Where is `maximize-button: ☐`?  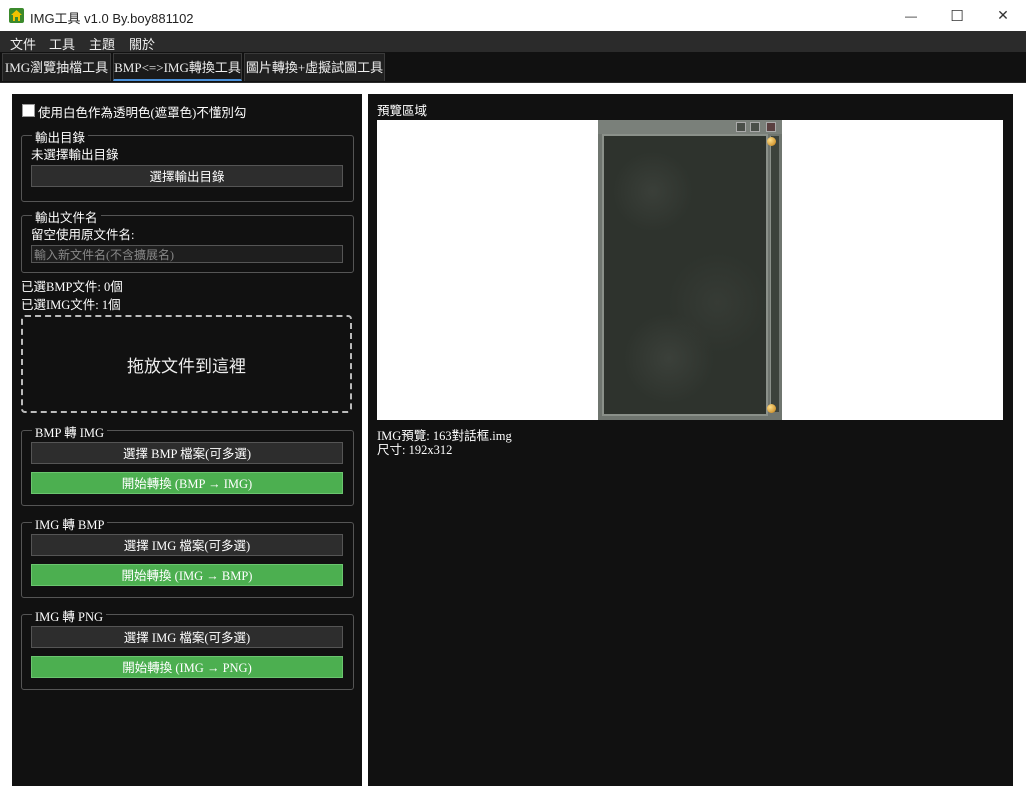
maximize-button: ☐ is located at coordinates (957, 15).